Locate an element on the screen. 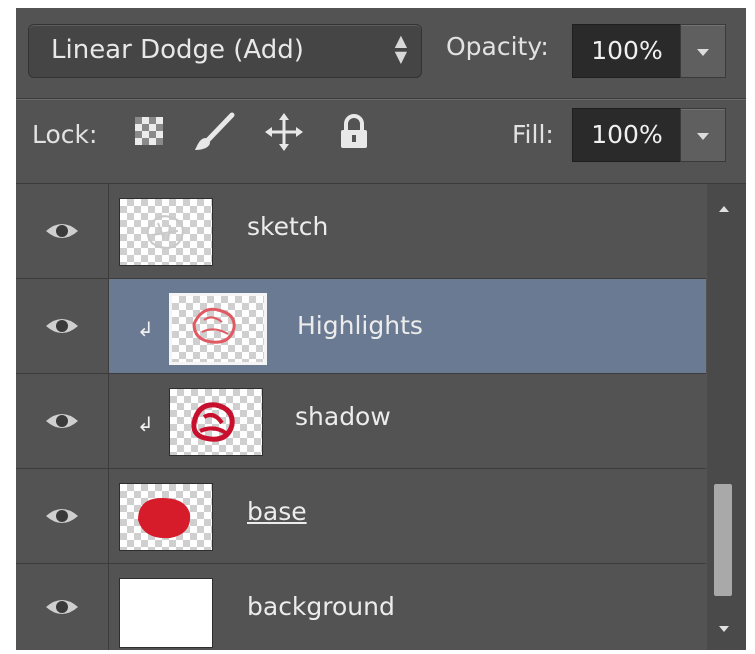  sketch-drawing-icon is located at coordinates (165, 232).